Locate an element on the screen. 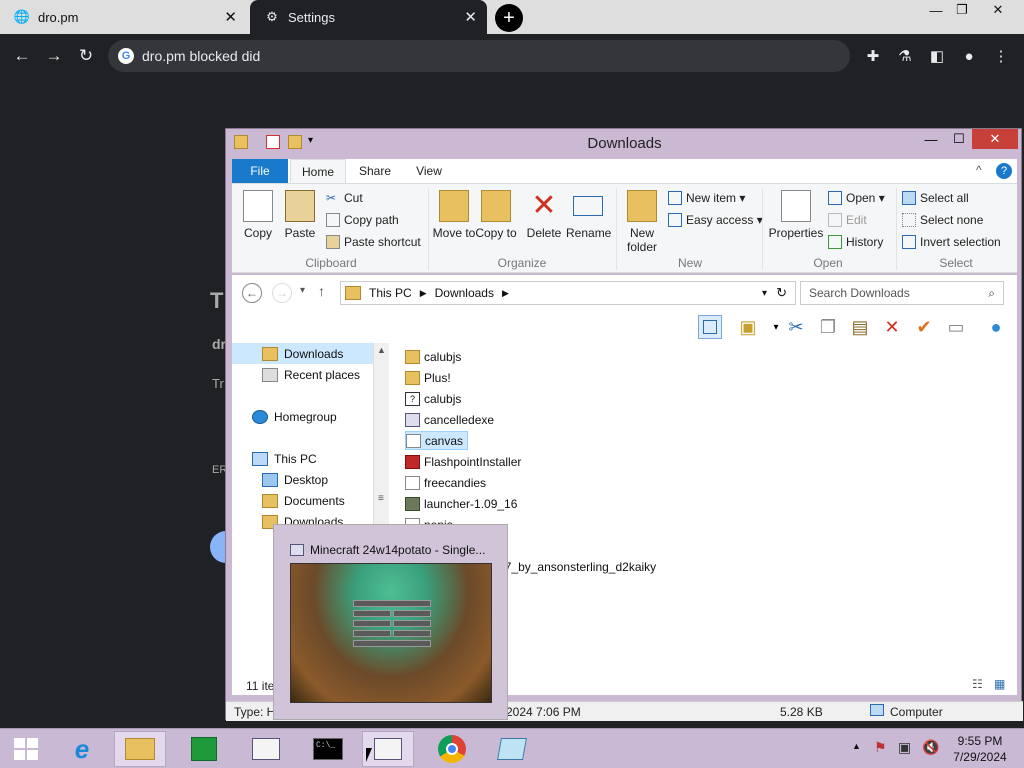  refresh-icon: ↻ is located at coordinates (781, 293).